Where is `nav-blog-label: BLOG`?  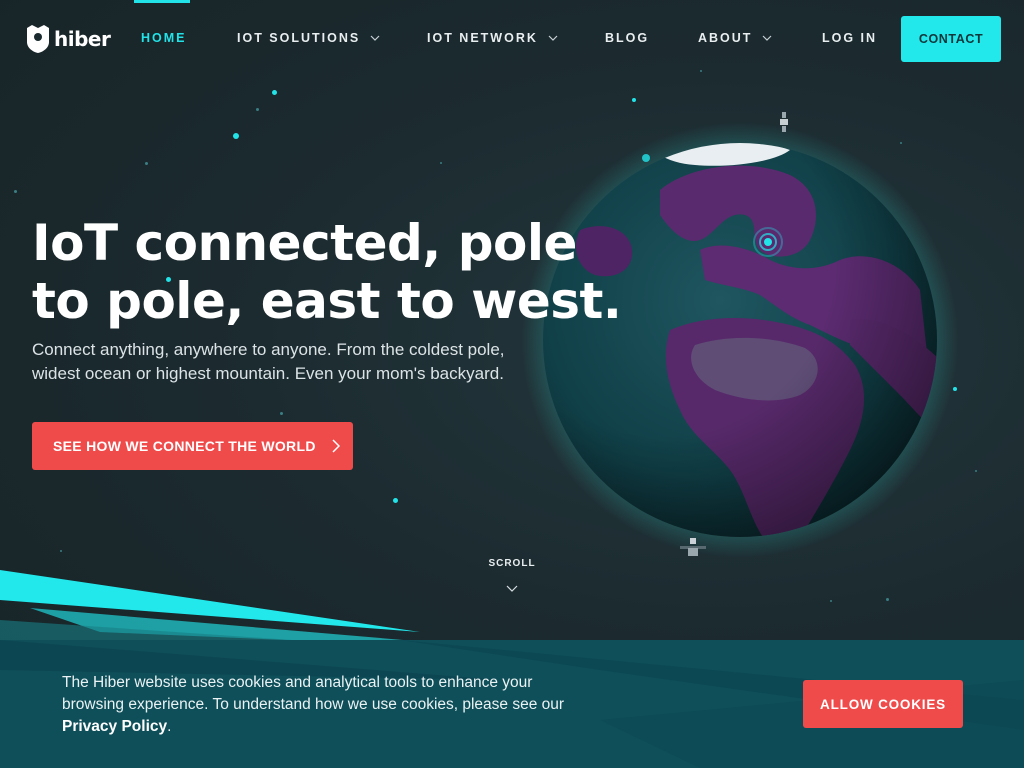
nav-blog-label: BLOG is located at coordinates (627, 38).